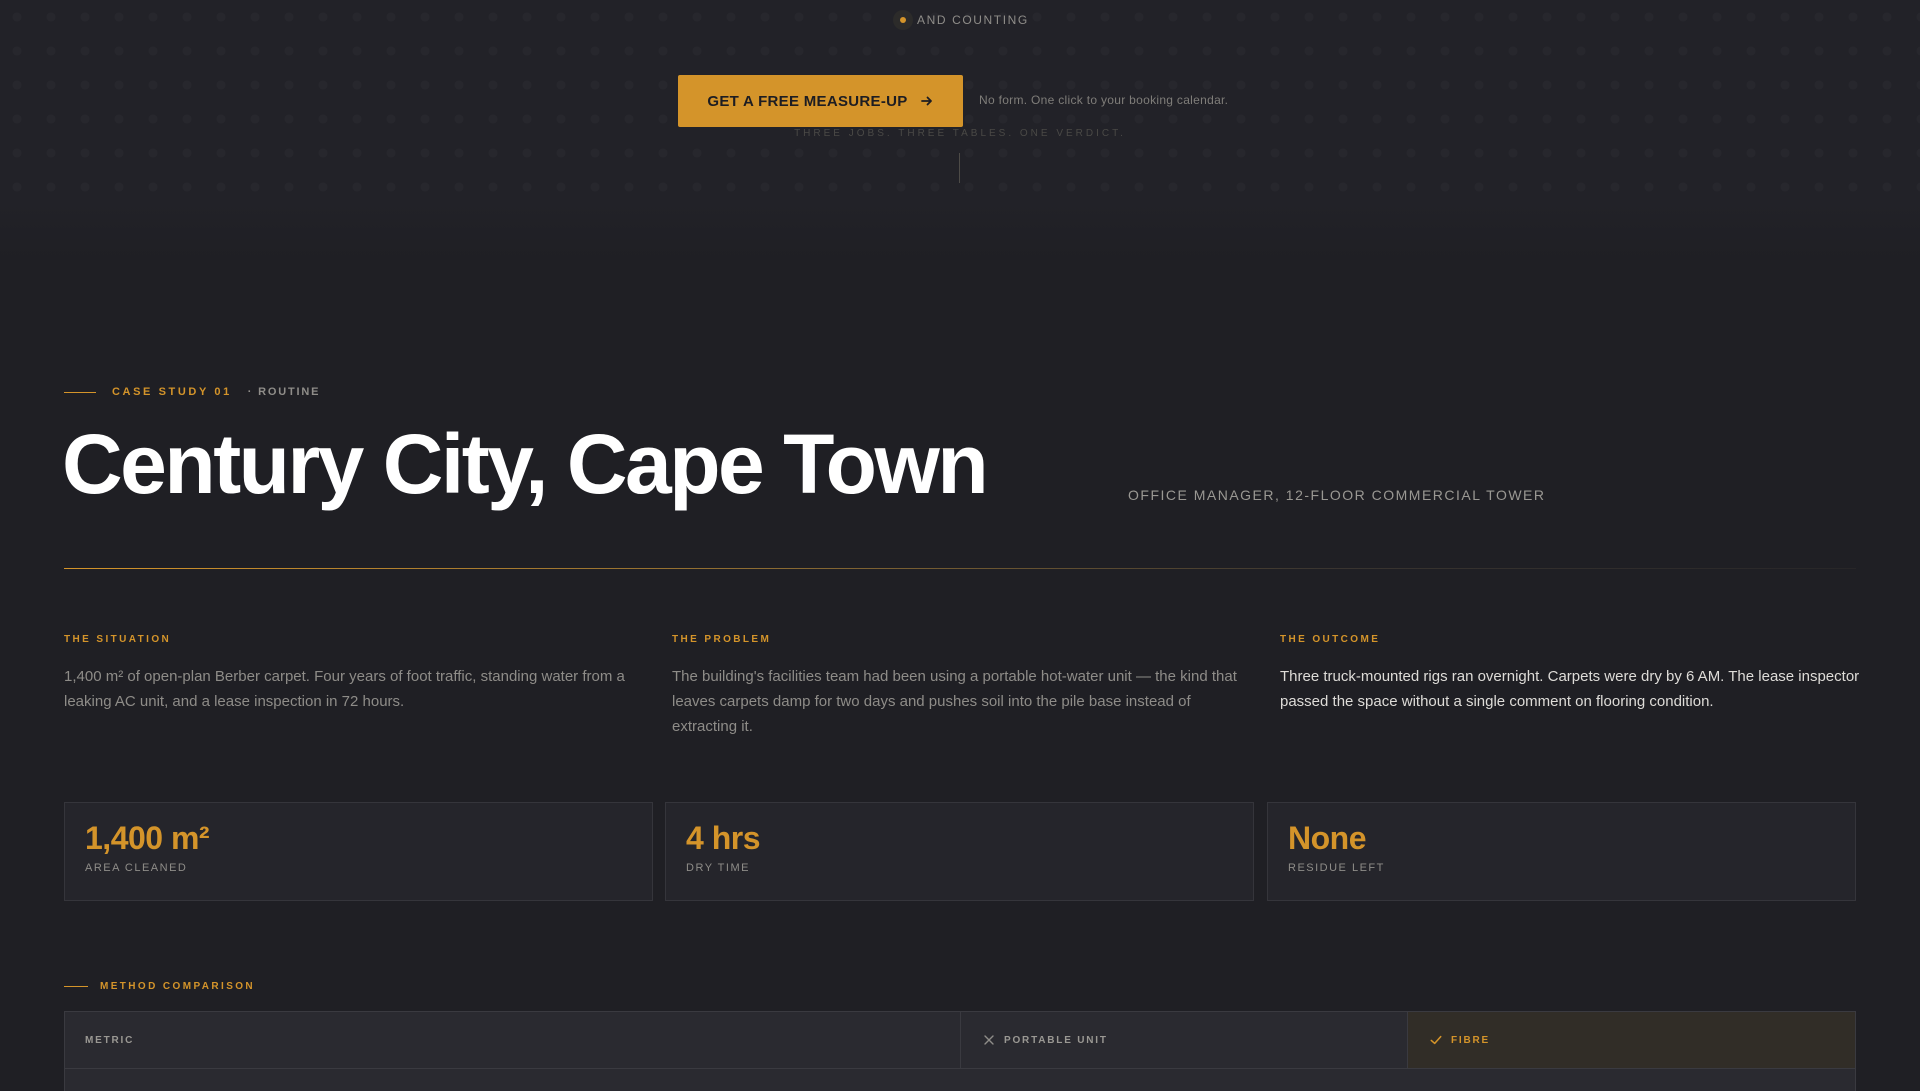 The height and width of the screenshot is (1091, 1920). Describe the element at coordinates (926, 101) in the screenshot. I see `arrow-right-icon` at that location.